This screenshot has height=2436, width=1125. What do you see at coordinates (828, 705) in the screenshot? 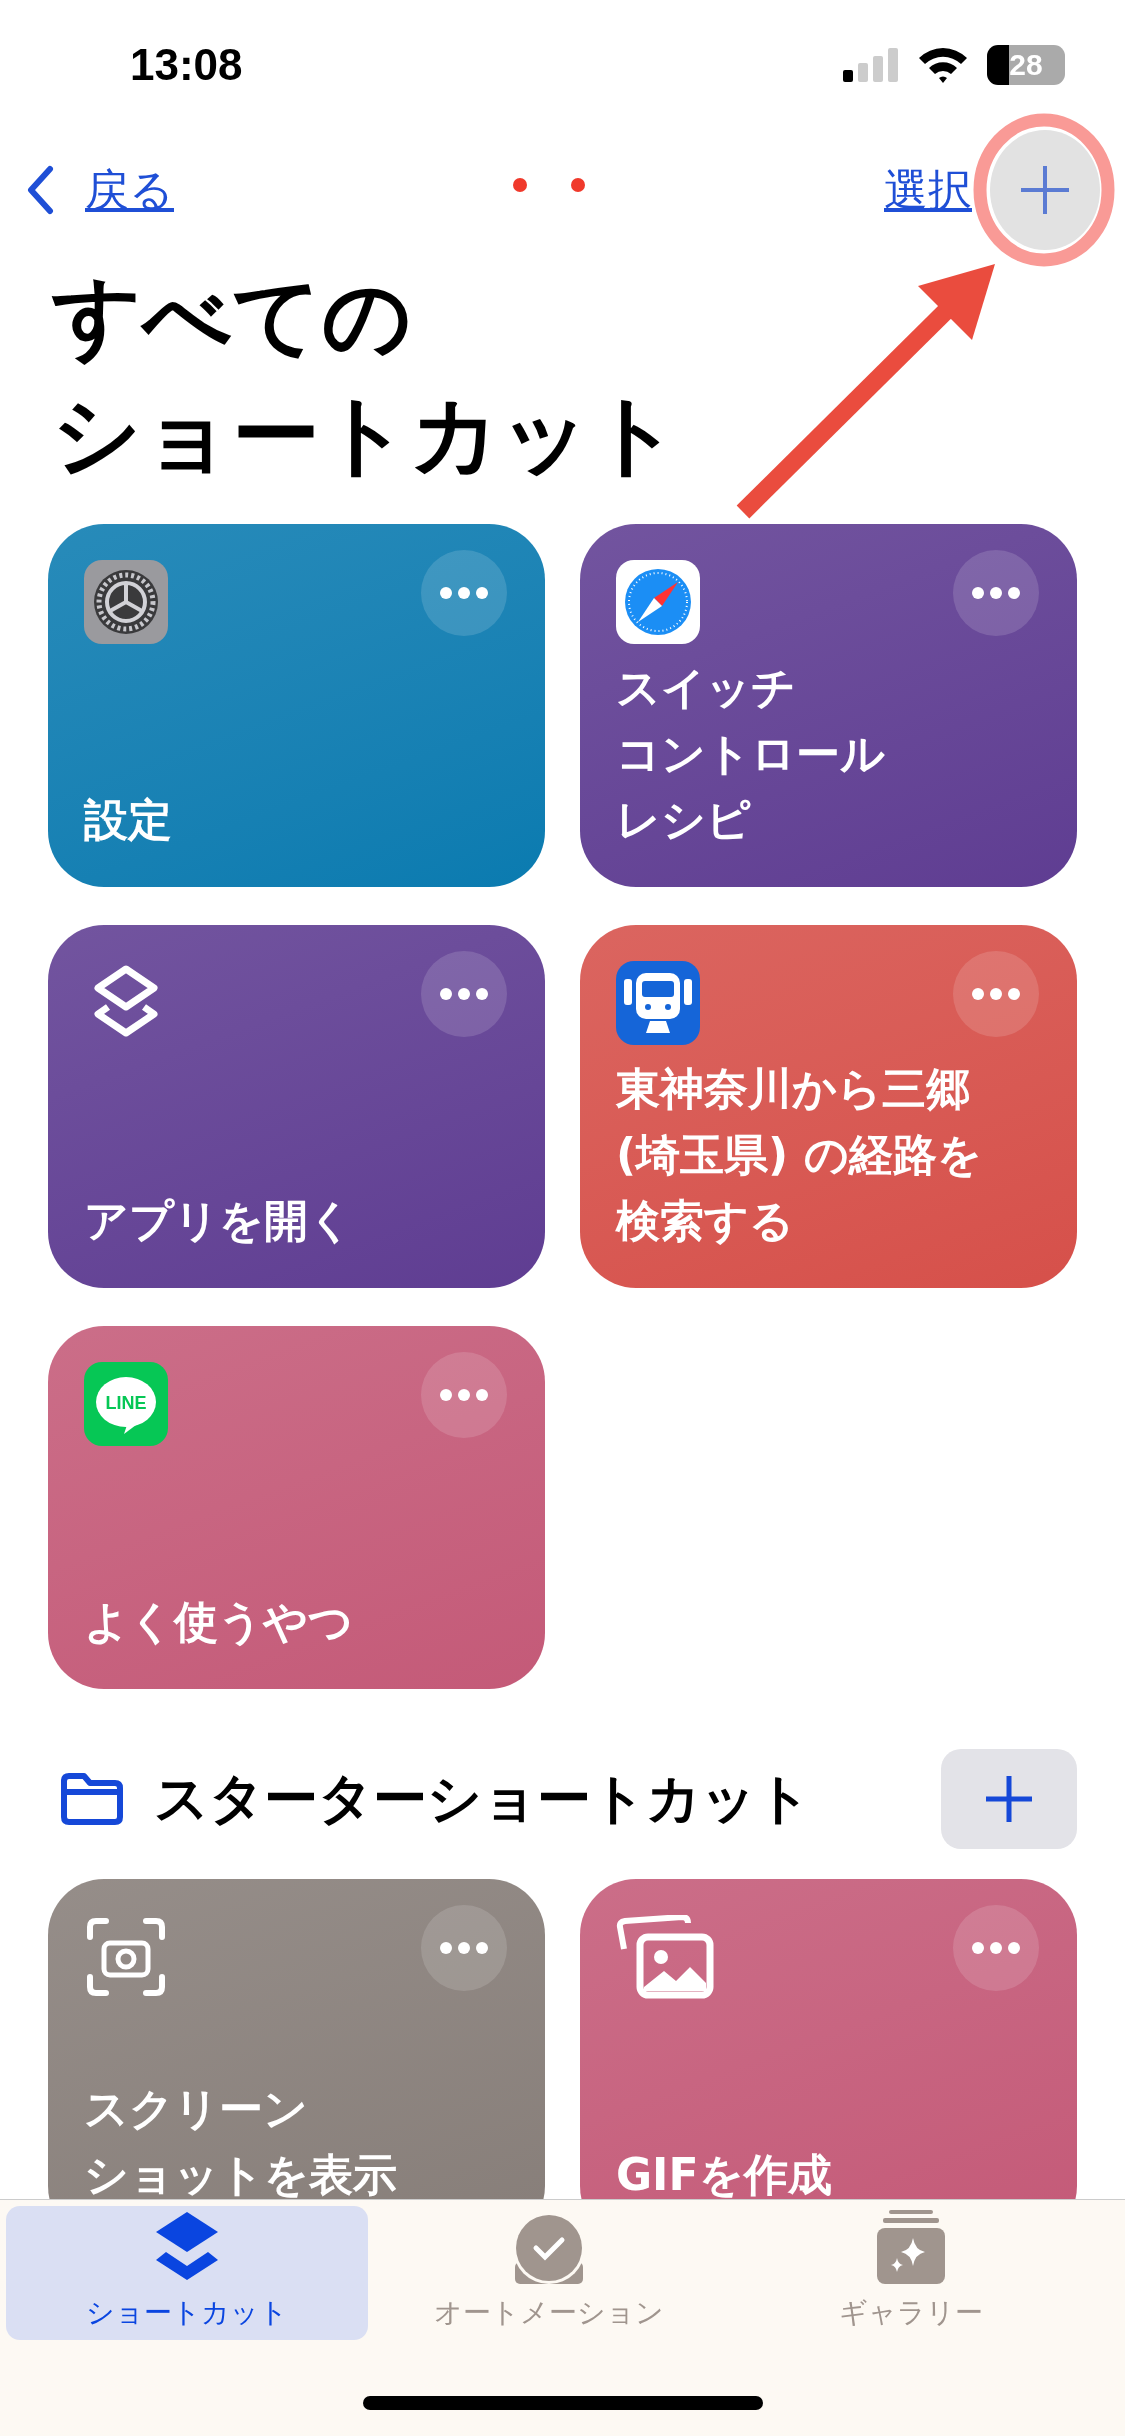
I see `shortcut-card: スイッチ コントロール レシピ` at bounding box center [828, 705].